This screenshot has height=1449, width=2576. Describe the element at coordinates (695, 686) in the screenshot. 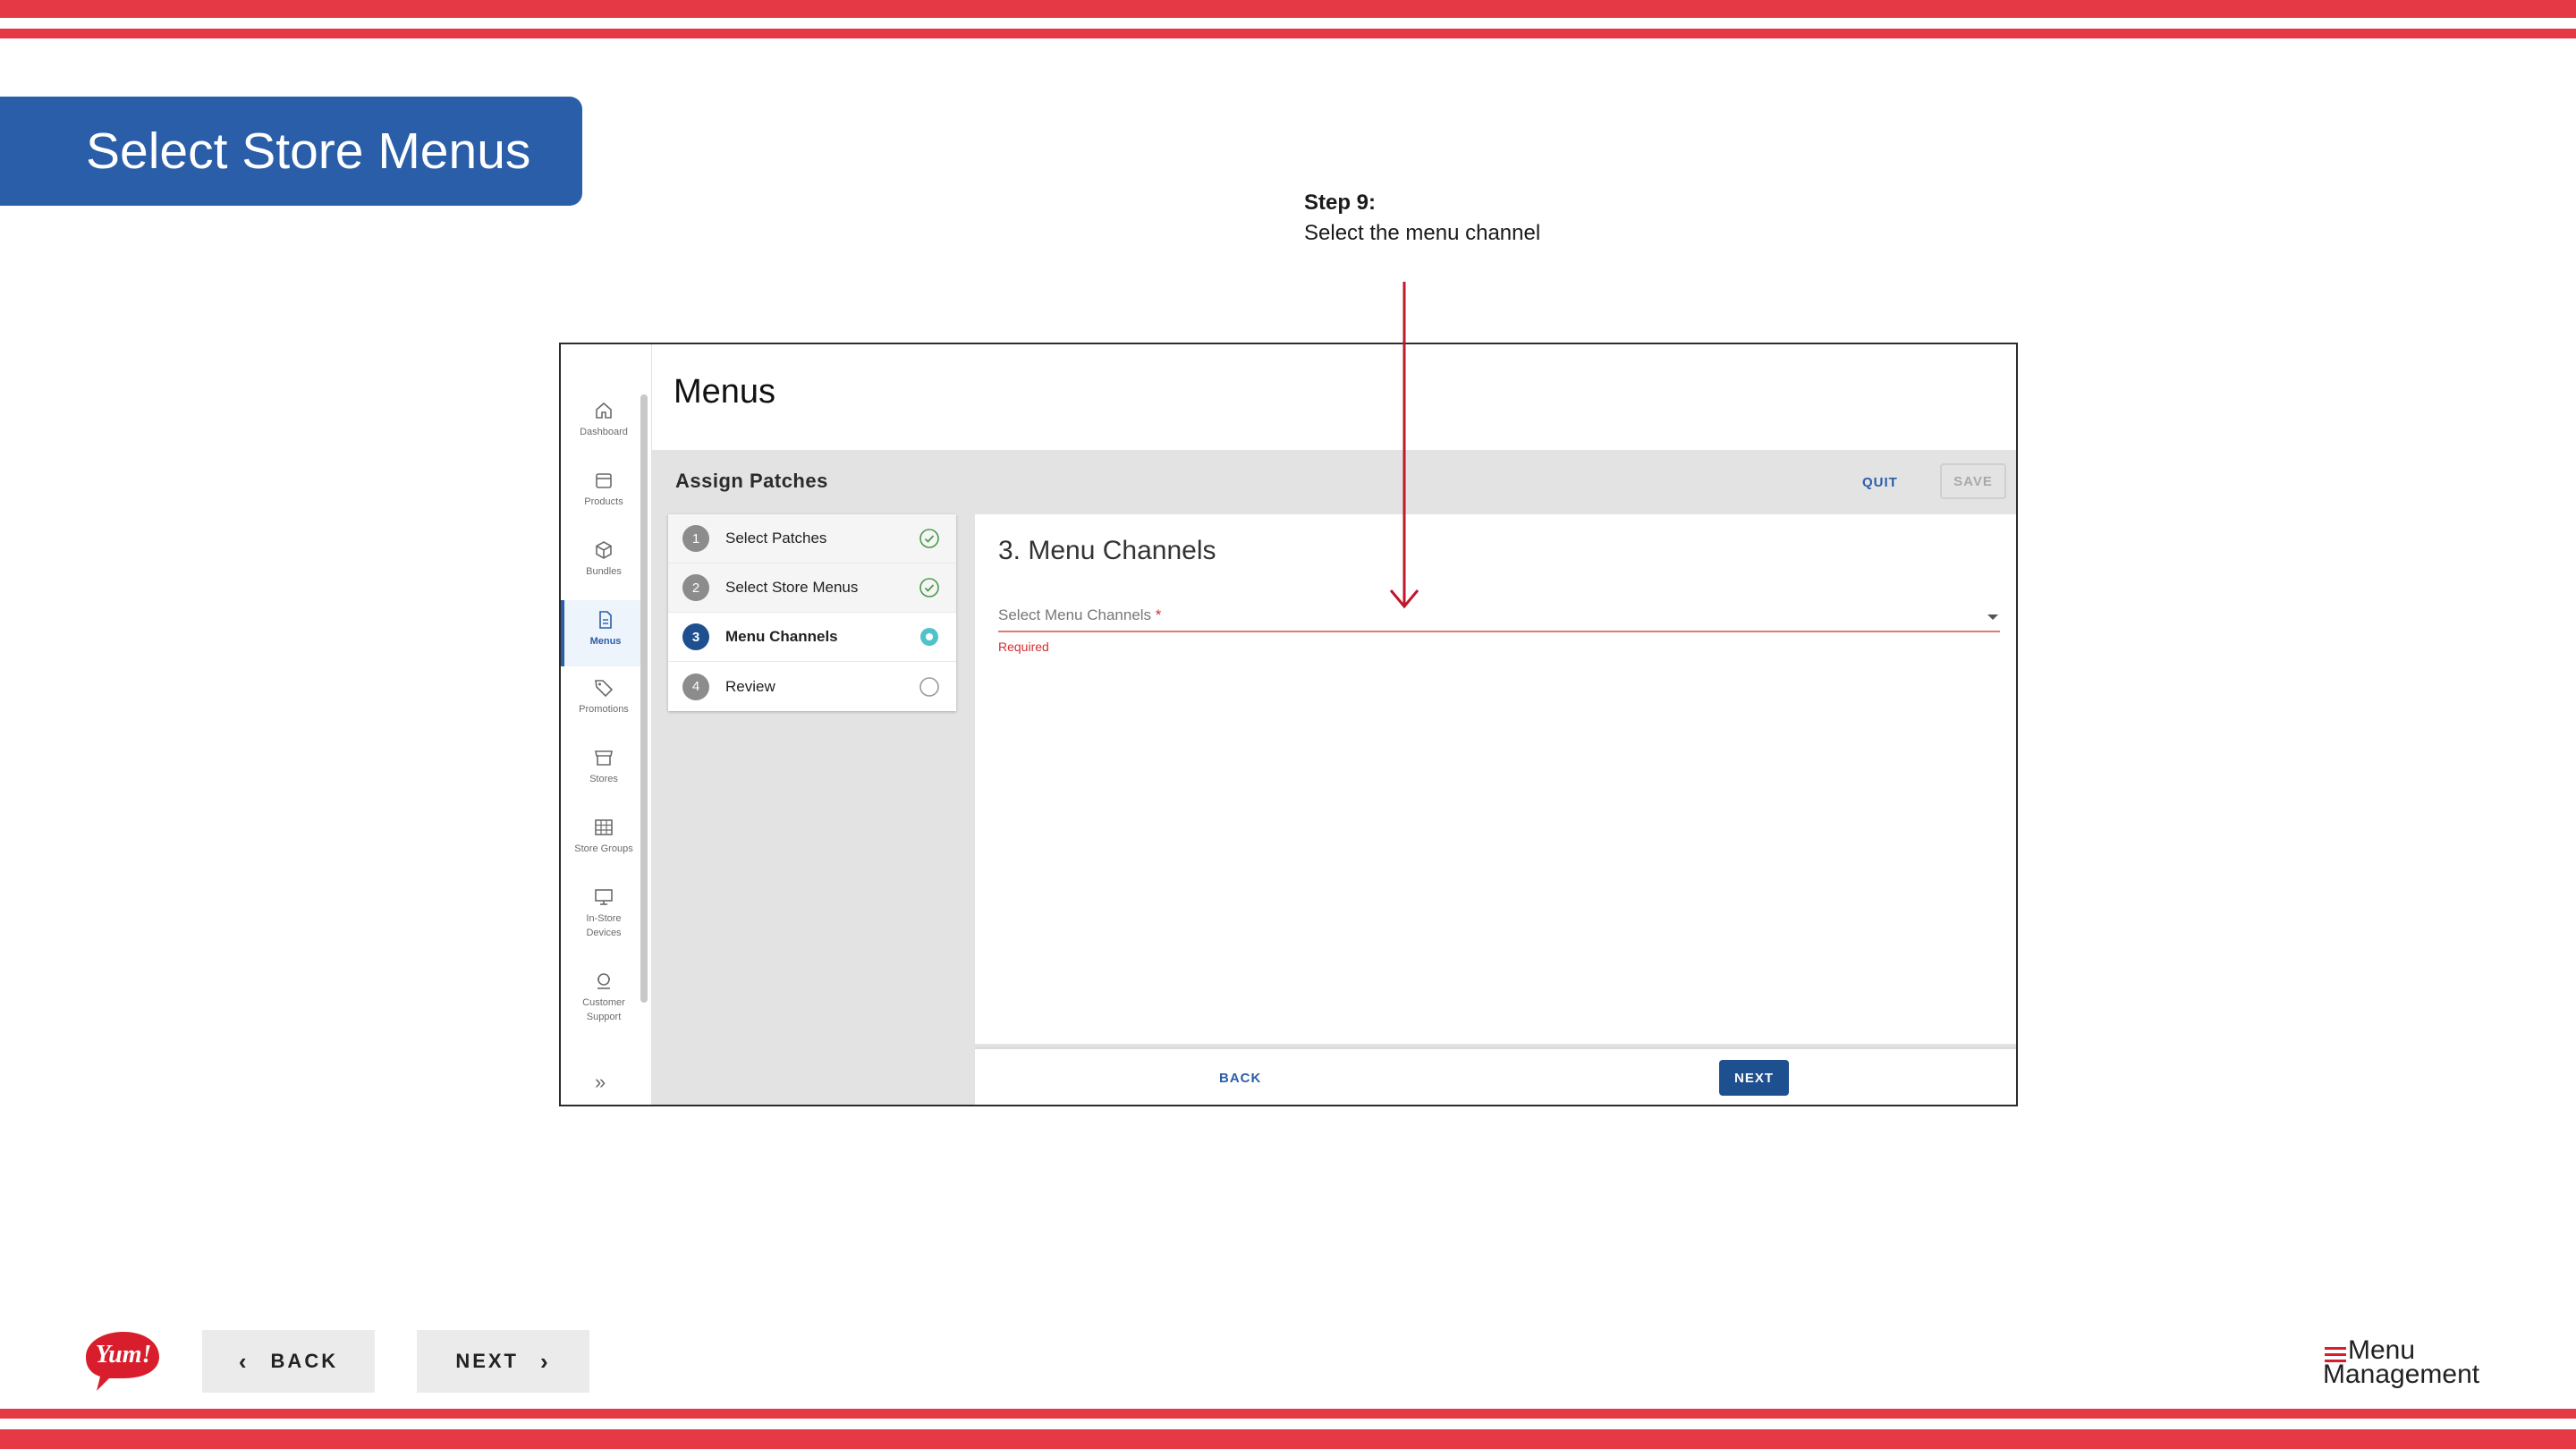

I see `step-number: 4` at that location.